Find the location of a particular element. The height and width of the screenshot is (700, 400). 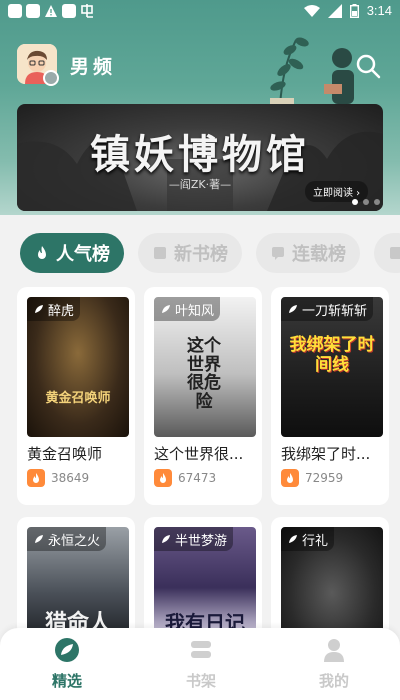

person-icon is located at coordinates (334, 650).